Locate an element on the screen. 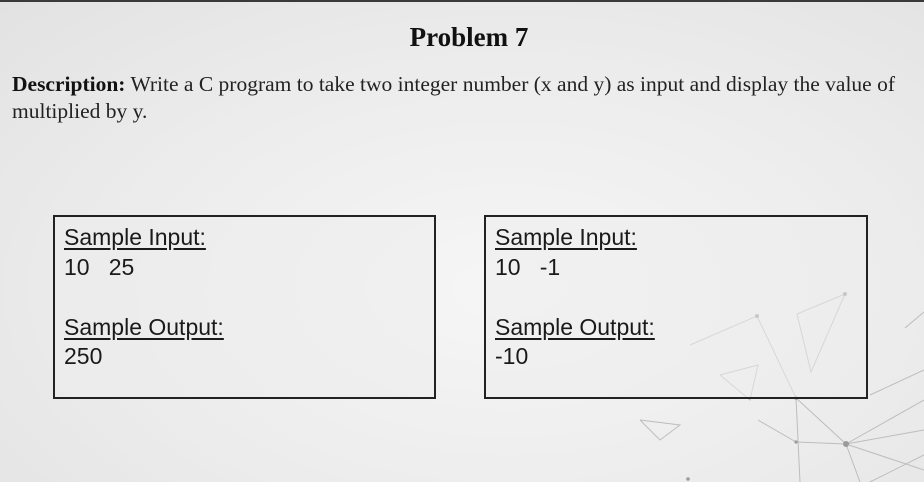  description-label: Description: is located at coordinates (69, 84).